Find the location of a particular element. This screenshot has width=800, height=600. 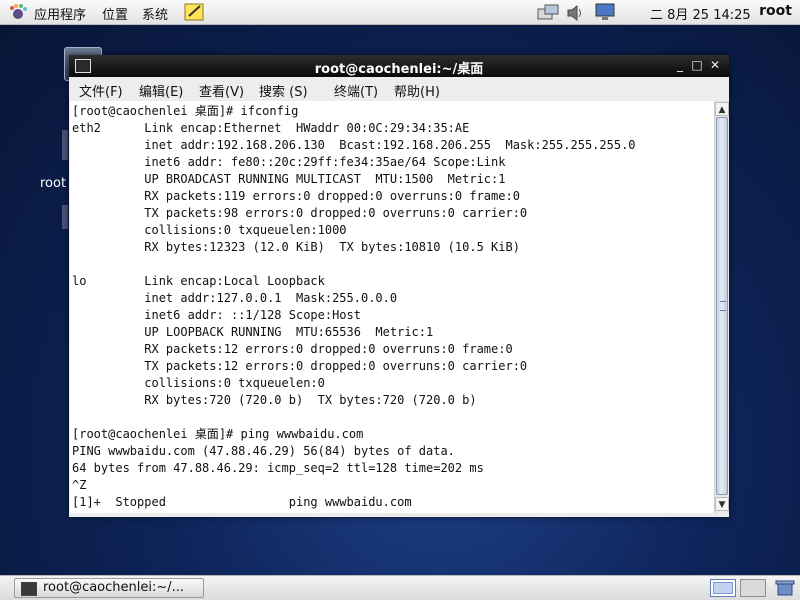

menu-file: 文件(F) is located at coordinates (101, 90).